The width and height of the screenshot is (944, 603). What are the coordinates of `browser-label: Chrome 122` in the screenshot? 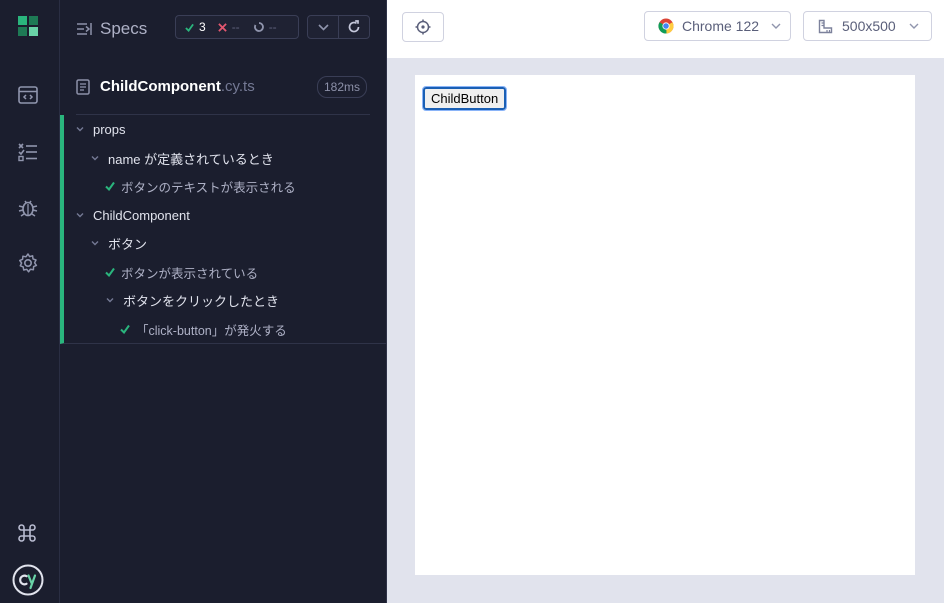 It's located at (721, 26).